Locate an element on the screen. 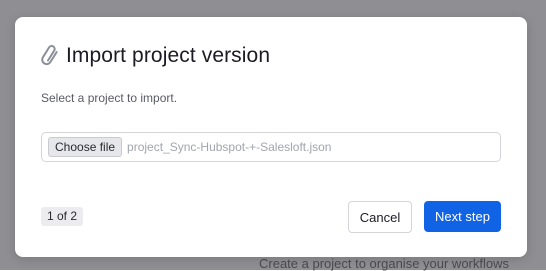 The width and height of the screenshot is (546, 271). dialog-description: Select a project to import. is located at coordinates (109, 98).